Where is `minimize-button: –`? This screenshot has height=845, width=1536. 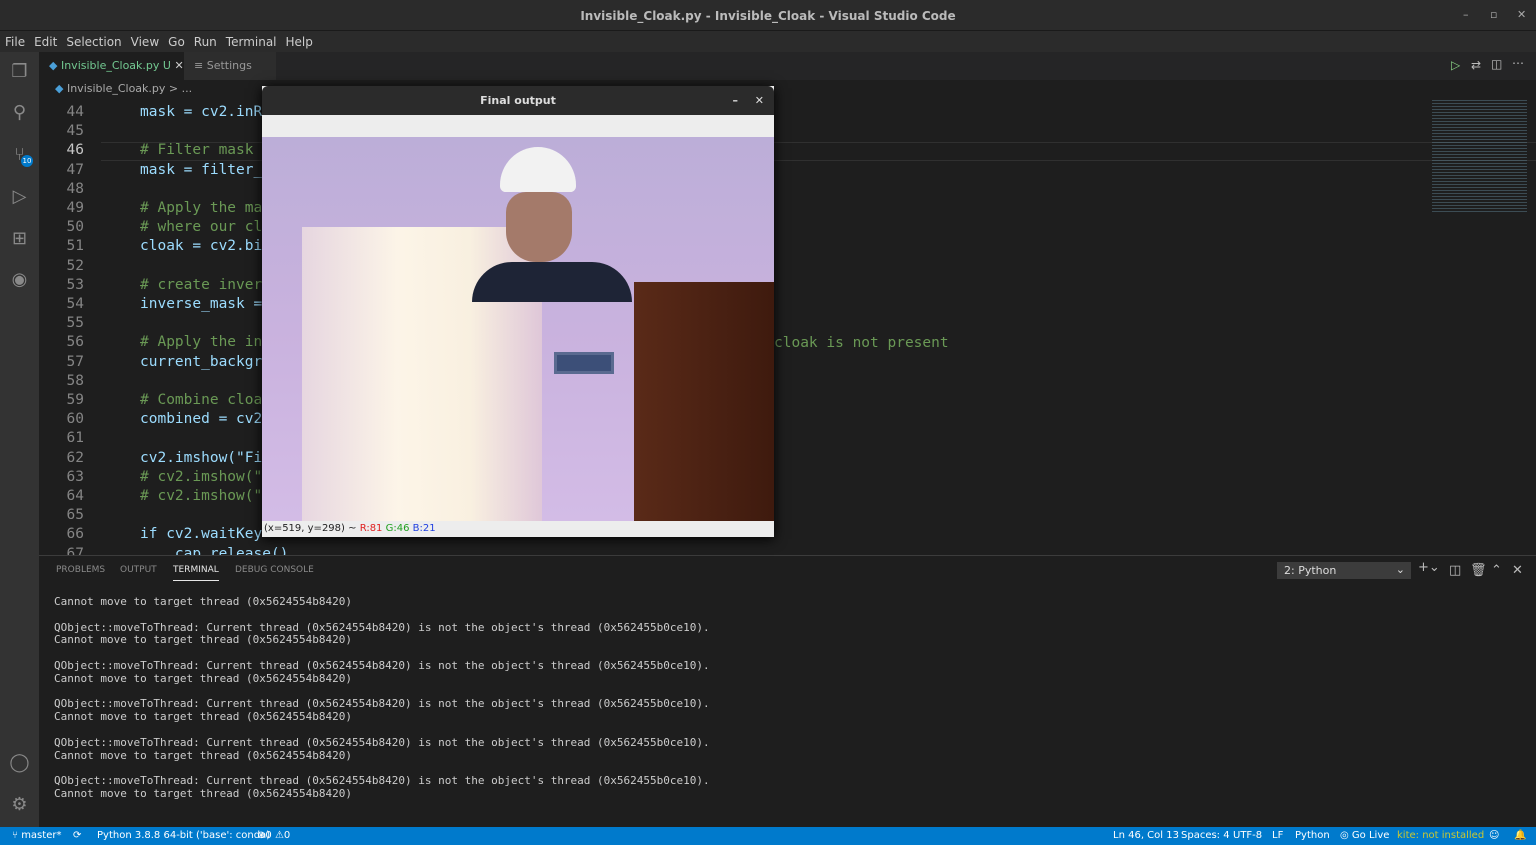
minimize-button: – is located at coordinates (1466, 14).